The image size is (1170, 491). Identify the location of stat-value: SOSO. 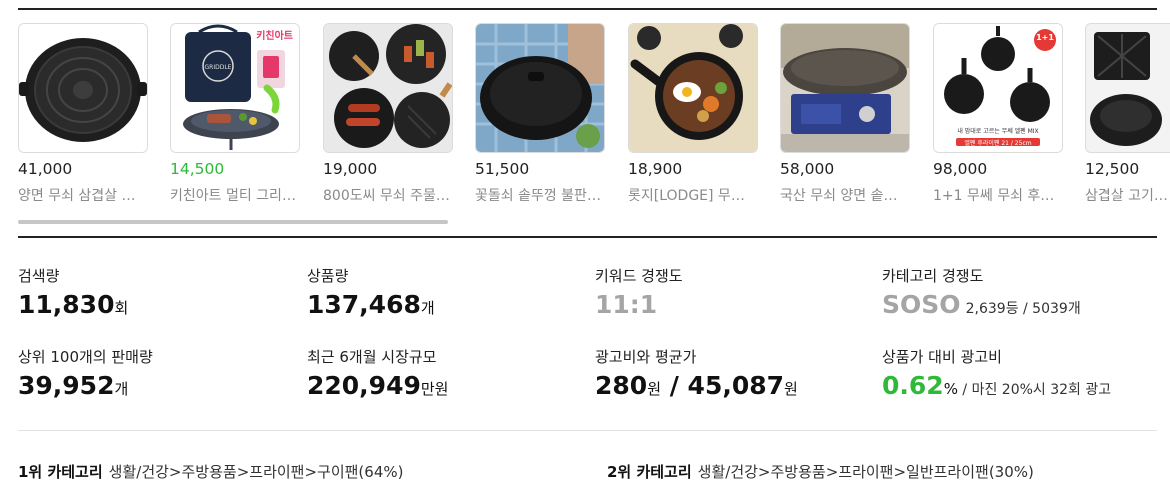
(921, 304).